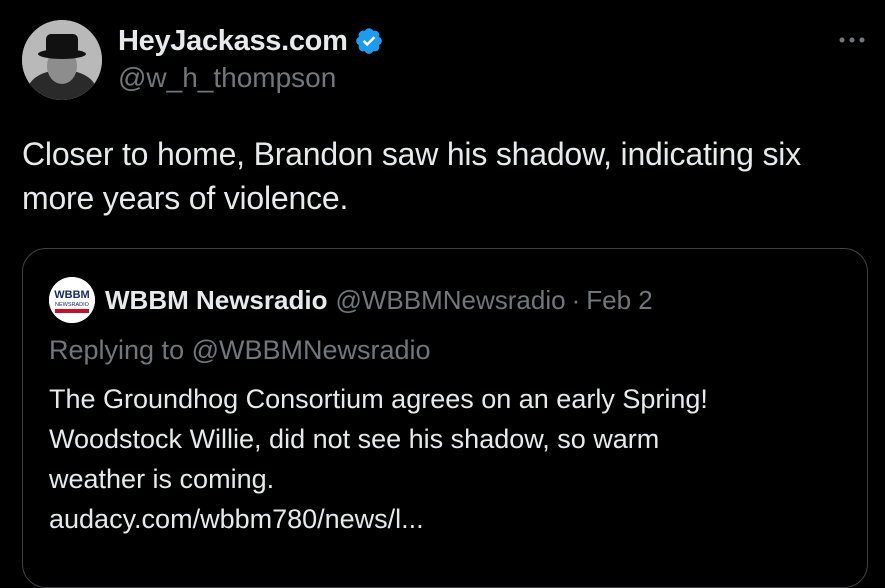 The height and width of the screenshot is (588, 885). I want to click on author-name-row: HeyJackass.com, so click(251, 41).